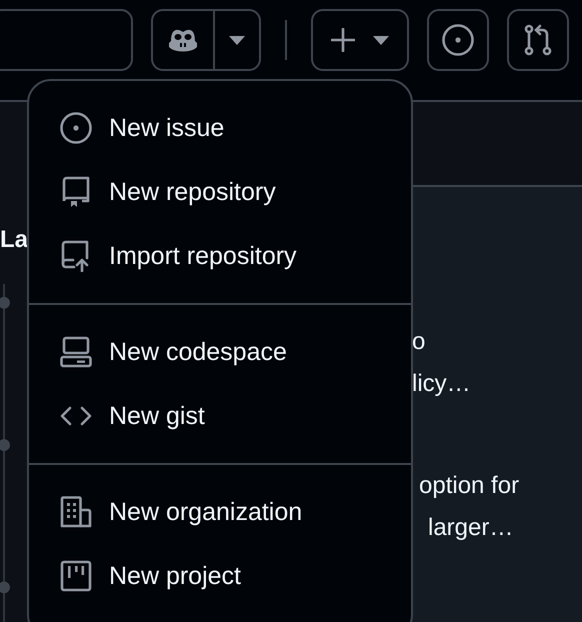  I want to click on search-field, so click(66, 40).